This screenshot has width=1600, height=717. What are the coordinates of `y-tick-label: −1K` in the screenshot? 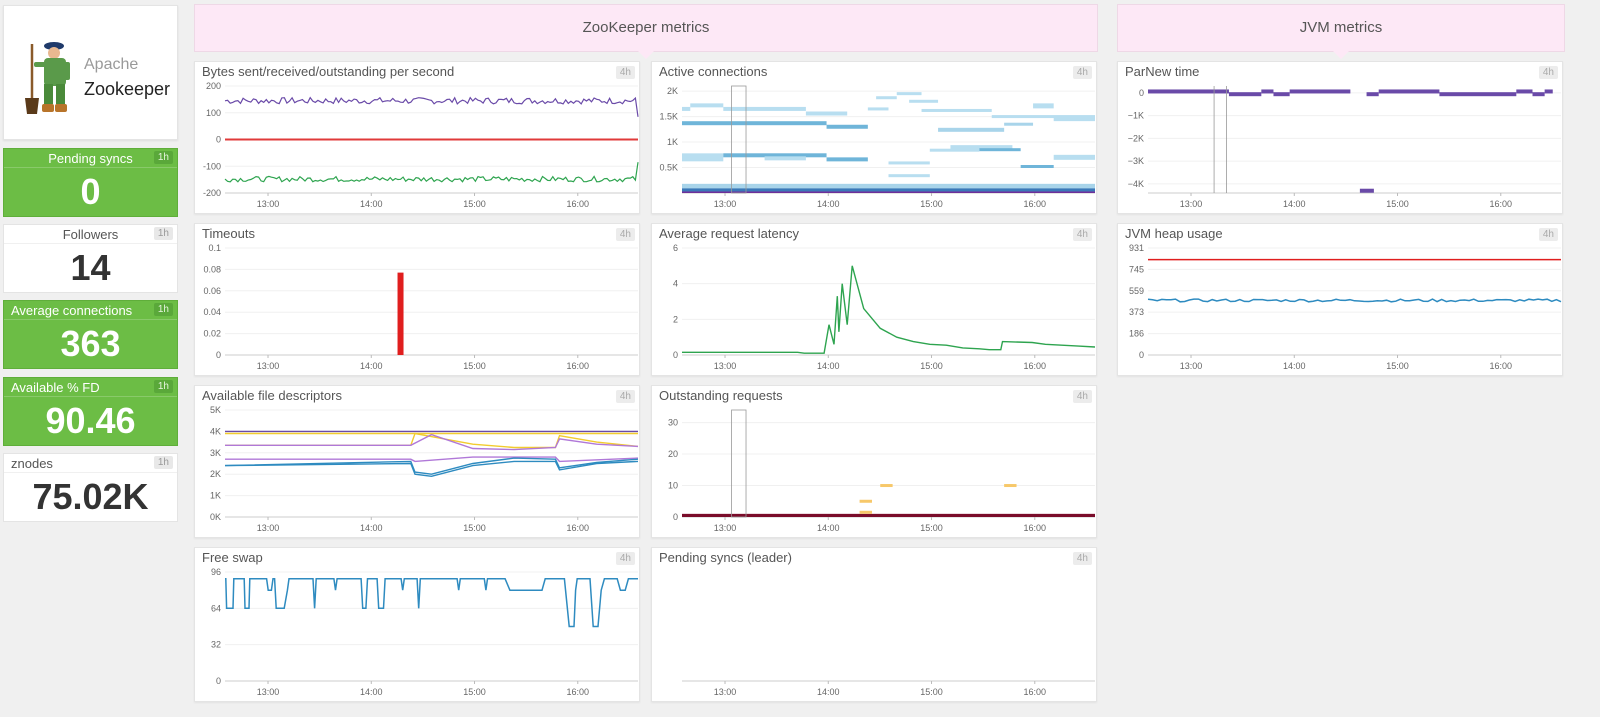 It's located at (1136, 116).